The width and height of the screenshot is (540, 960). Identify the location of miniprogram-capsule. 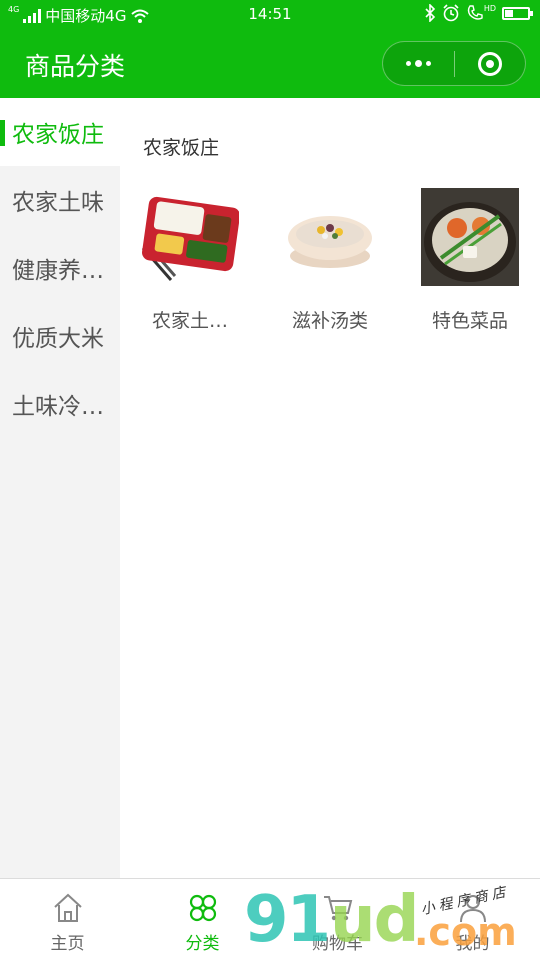
(454, 63).